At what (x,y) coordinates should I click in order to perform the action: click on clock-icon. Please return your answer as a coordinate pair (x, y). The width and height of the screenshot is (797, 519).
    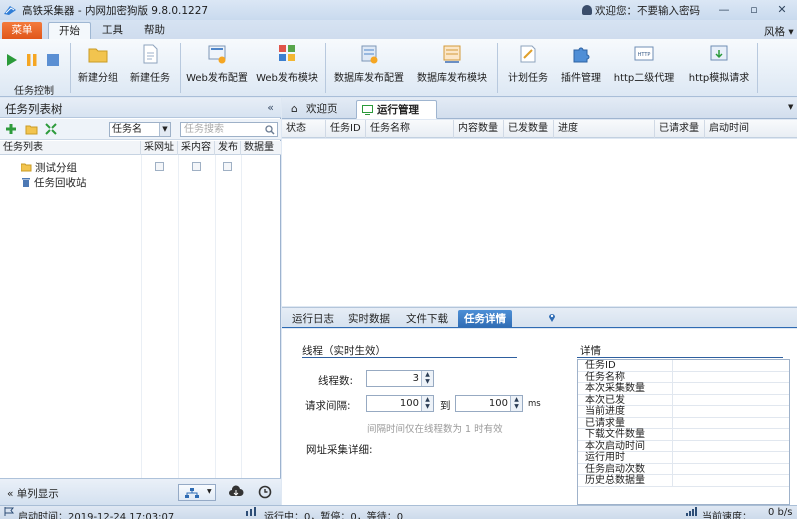
    Looking at the image, I should click on (265, 492).